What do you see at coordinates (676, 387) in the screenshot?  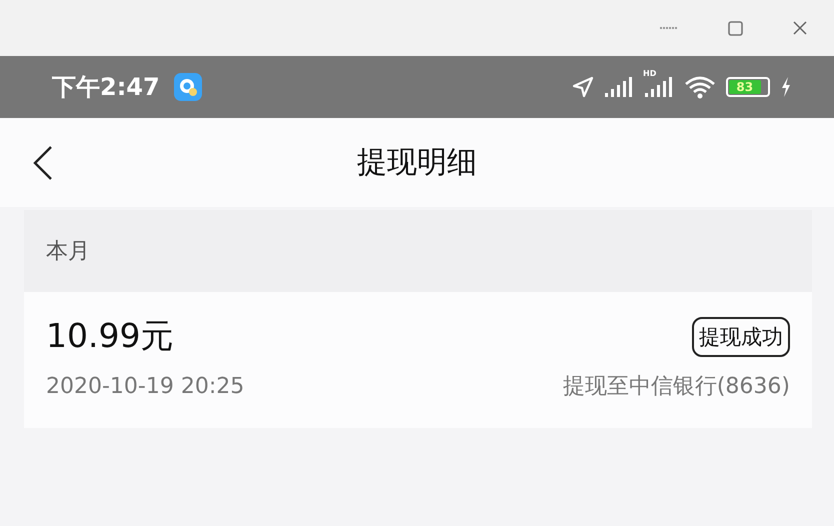 I see `destination-text: 提现至中信银行(8636)` at bounding box center [676, 387].